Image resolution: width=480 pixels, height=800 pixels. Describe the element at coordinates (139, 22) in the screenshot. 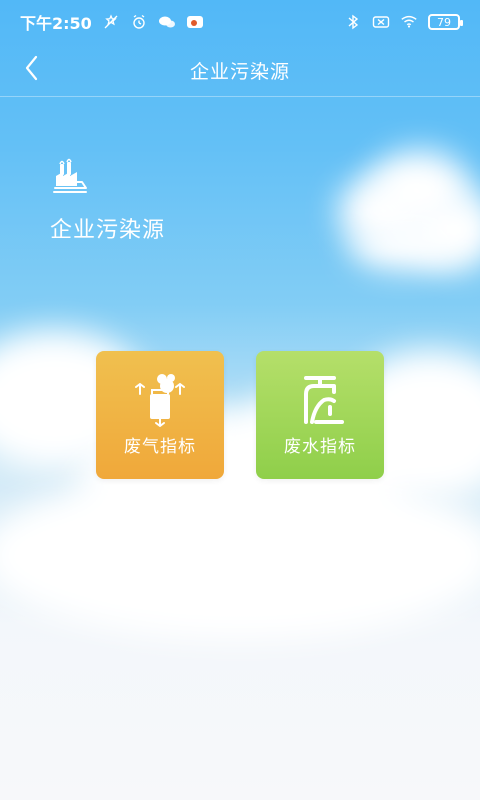

I see `alarm-icon` at that location.